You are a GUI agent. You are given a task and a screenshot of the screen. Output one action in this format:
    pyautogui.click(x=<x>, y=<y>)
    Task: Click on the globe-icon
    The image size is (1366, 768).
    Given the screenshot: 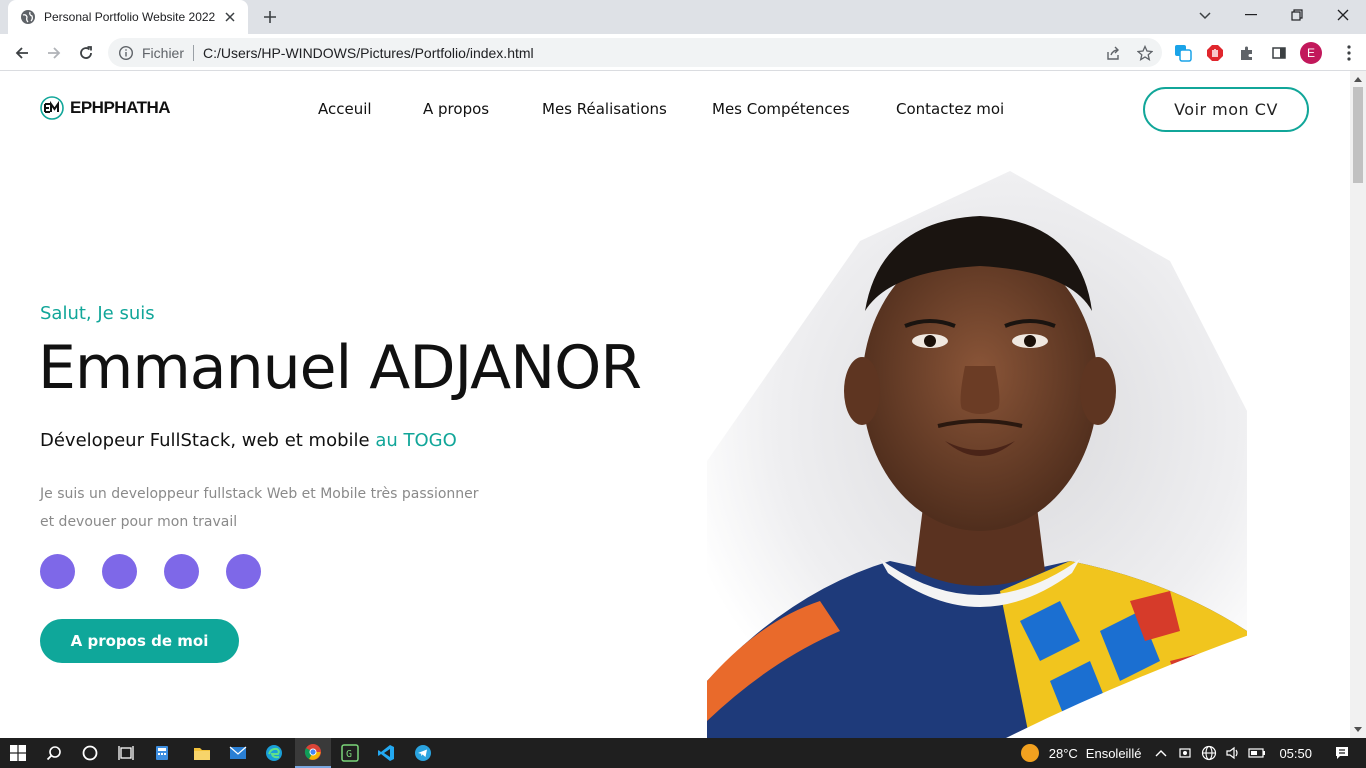 What is the action you would take?
    pyautogui.click(x=28, y=17)
    